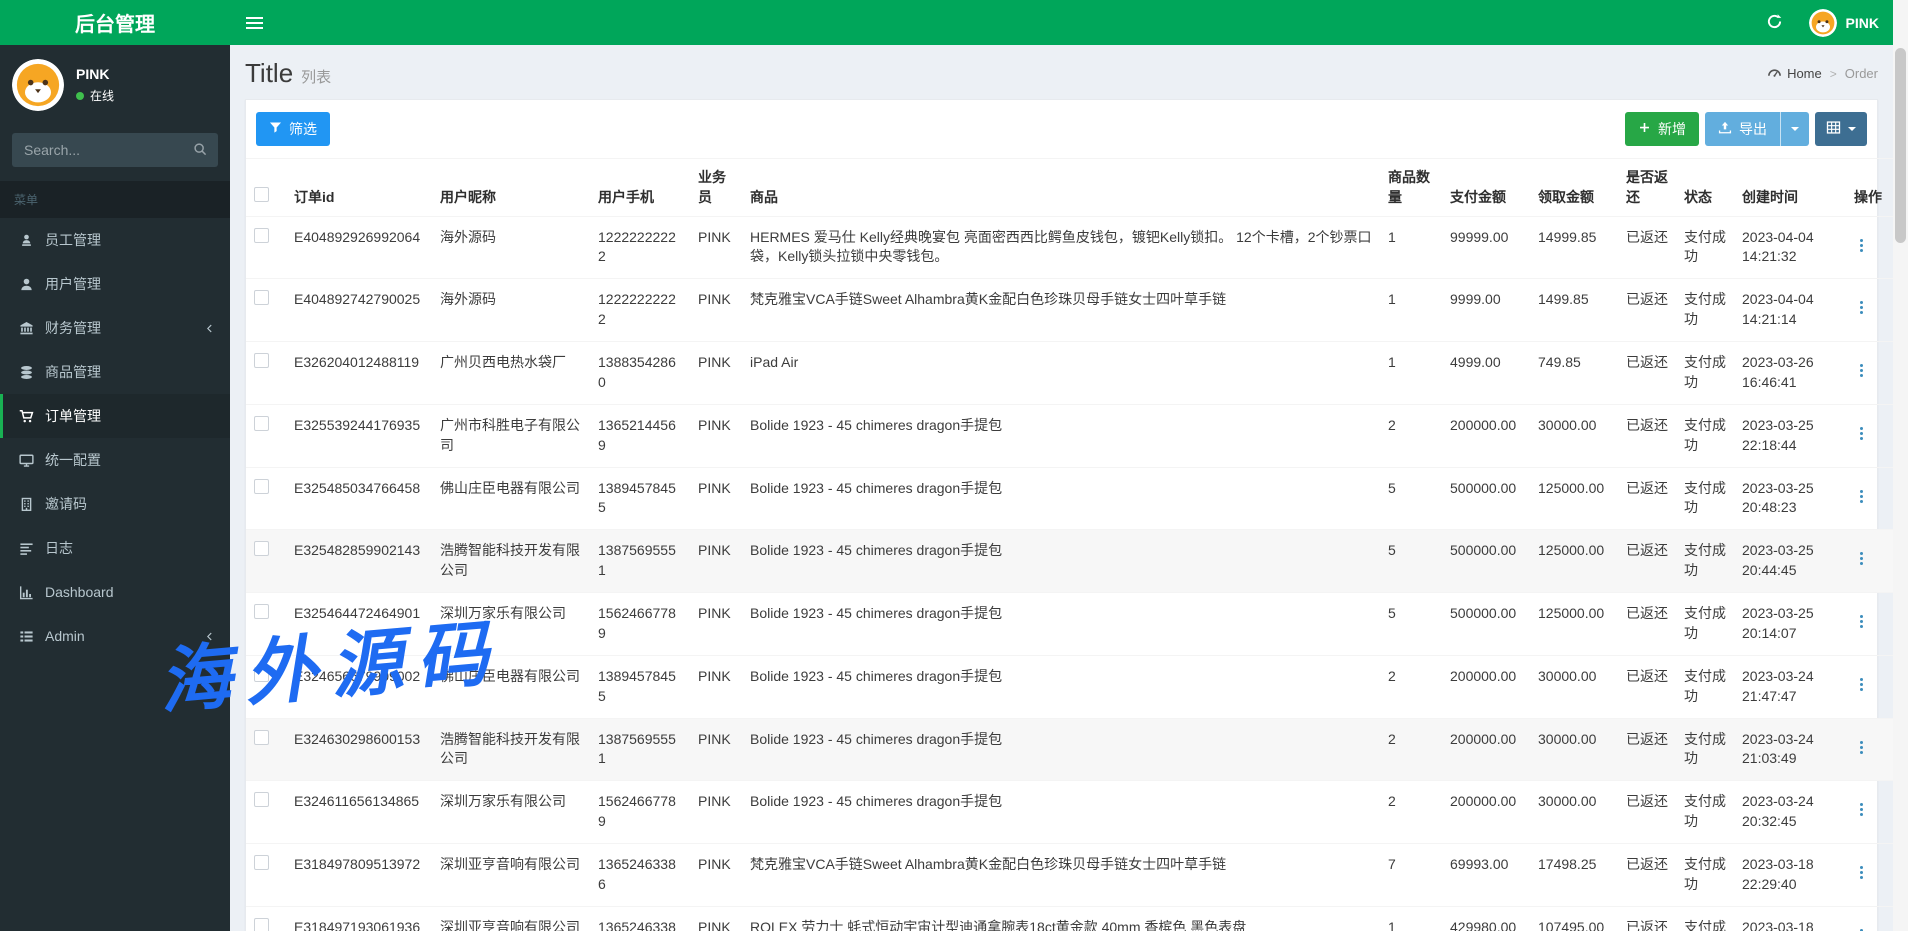 The height and width of the screenshot is (931, 1908). Describe the element at coordinates (1061, 373) in the screenshot. I see `product-cell: iPad Air` at that location.